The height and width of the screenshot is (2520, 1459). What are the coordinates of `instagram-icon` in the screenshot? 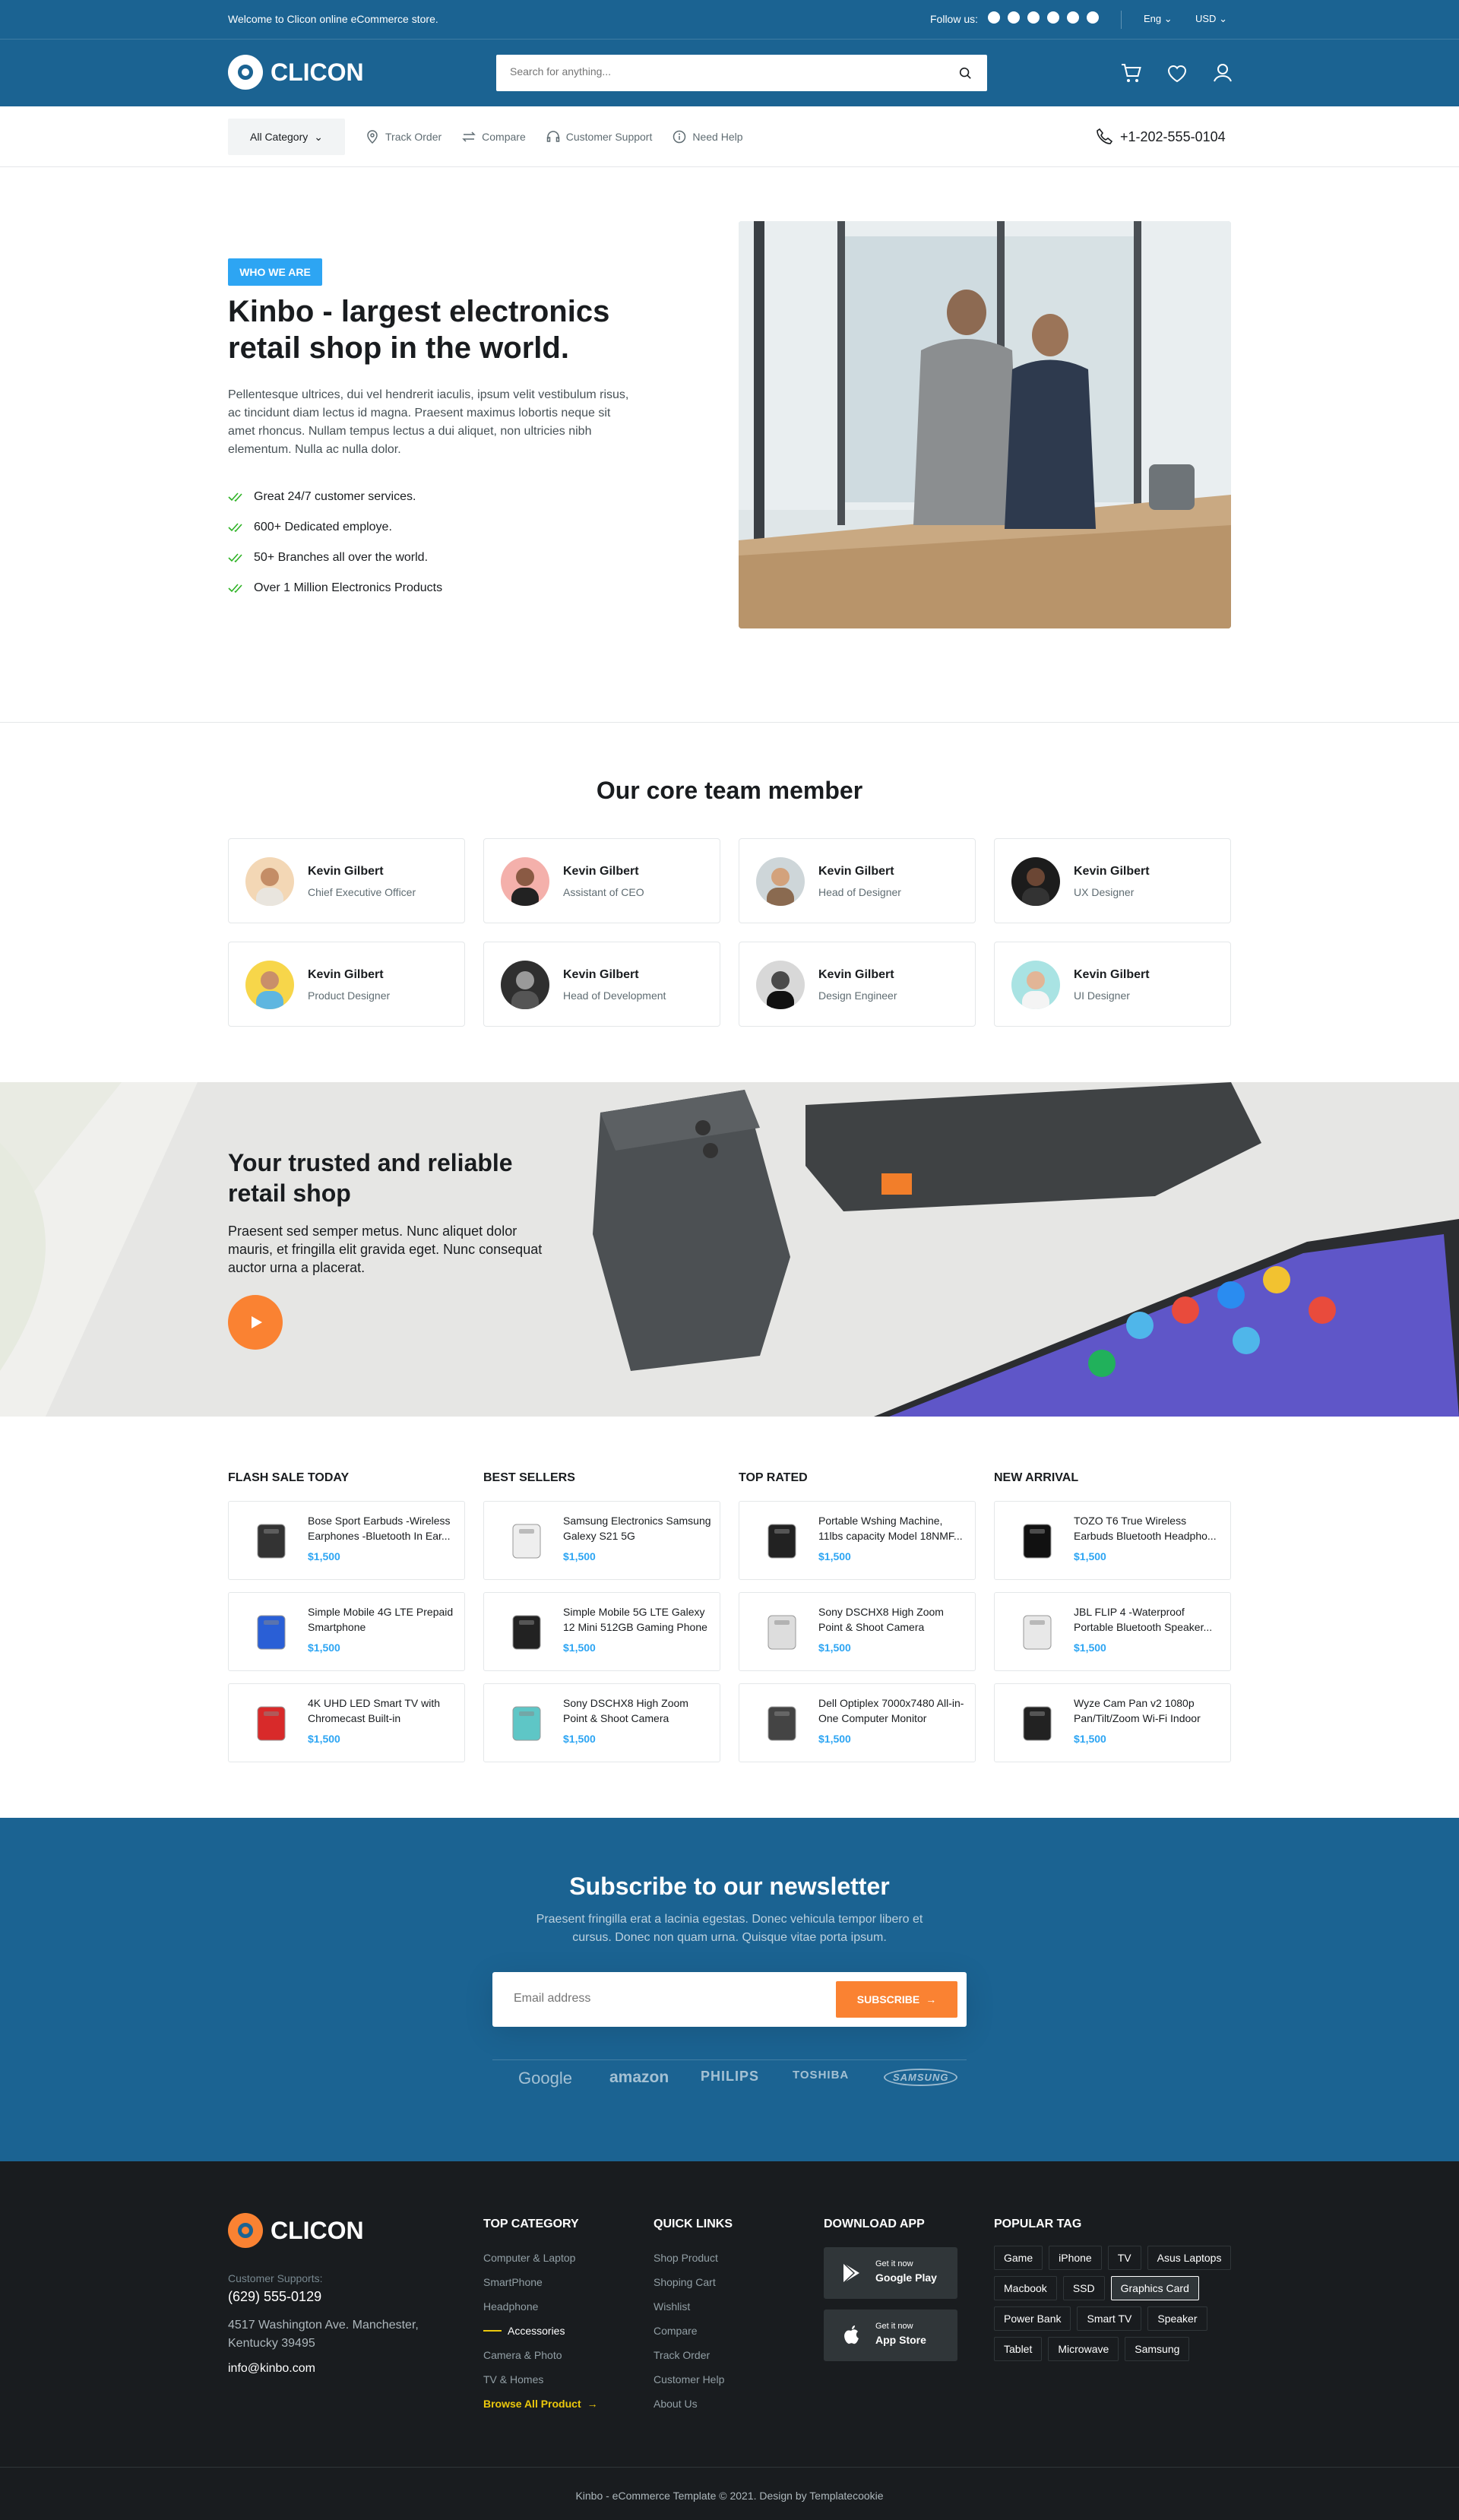 It's located at (1093, 17).